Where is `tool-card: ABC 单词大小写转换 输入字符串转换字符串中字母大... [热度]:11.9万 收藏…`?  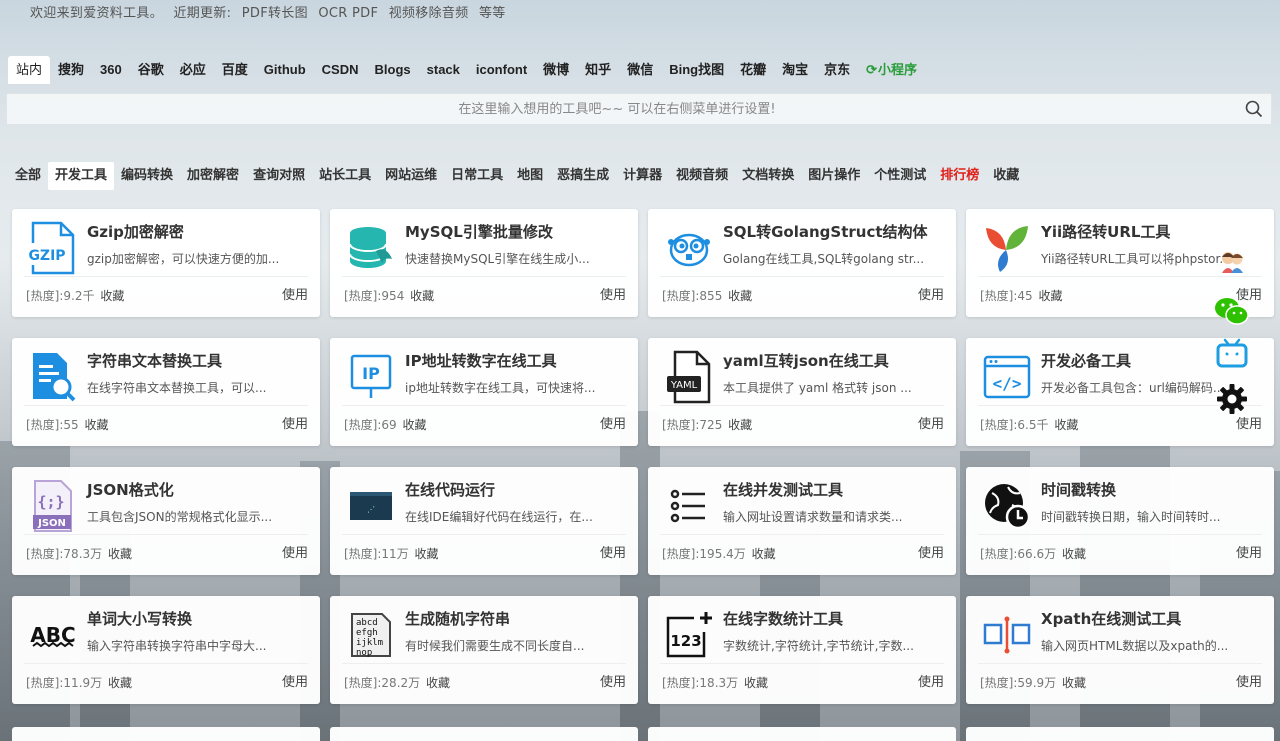 tool-card: ABC 单词大小写转换 输入字符串转换字符串中字母大... [热度]:11.9万 收藏… is located at coordinates (166, 650).